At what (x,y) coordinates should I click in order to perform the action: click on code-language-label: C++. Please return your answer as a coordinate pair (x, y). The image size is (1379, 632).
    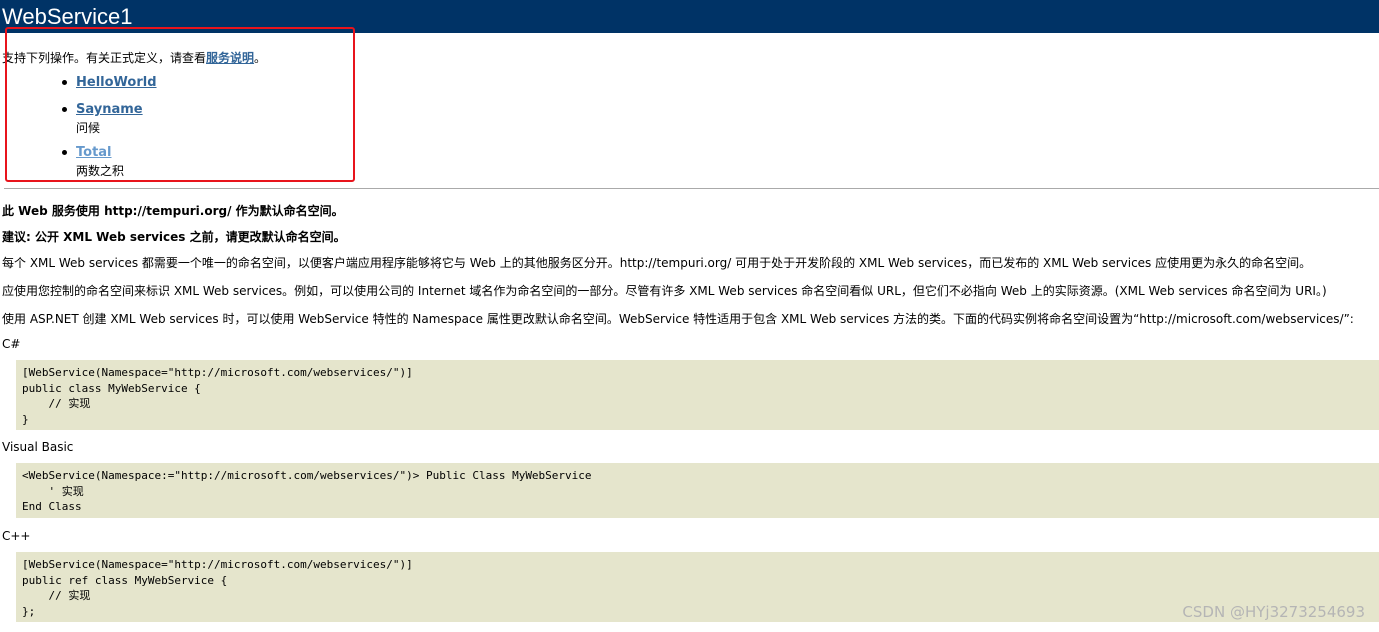
    Looking at the image, I should click on (16, 536).